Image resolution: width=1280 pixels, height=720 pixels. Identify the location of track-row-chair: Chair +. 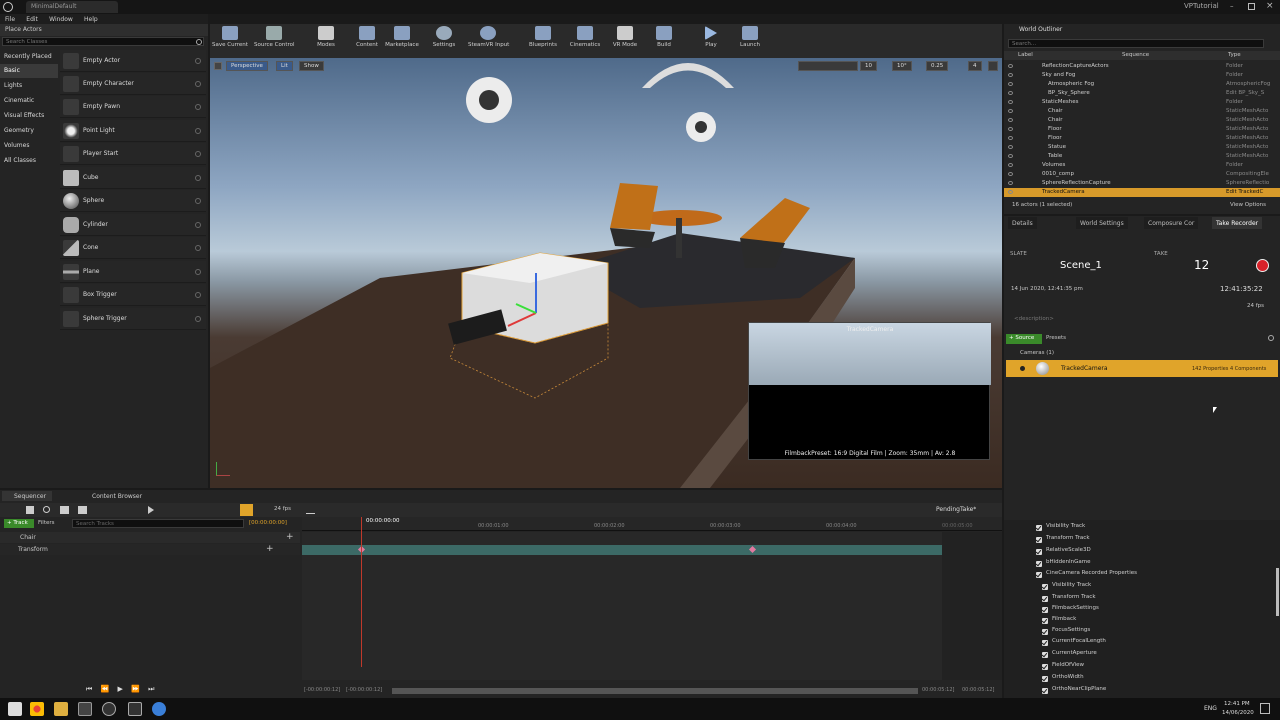
(150, 537).